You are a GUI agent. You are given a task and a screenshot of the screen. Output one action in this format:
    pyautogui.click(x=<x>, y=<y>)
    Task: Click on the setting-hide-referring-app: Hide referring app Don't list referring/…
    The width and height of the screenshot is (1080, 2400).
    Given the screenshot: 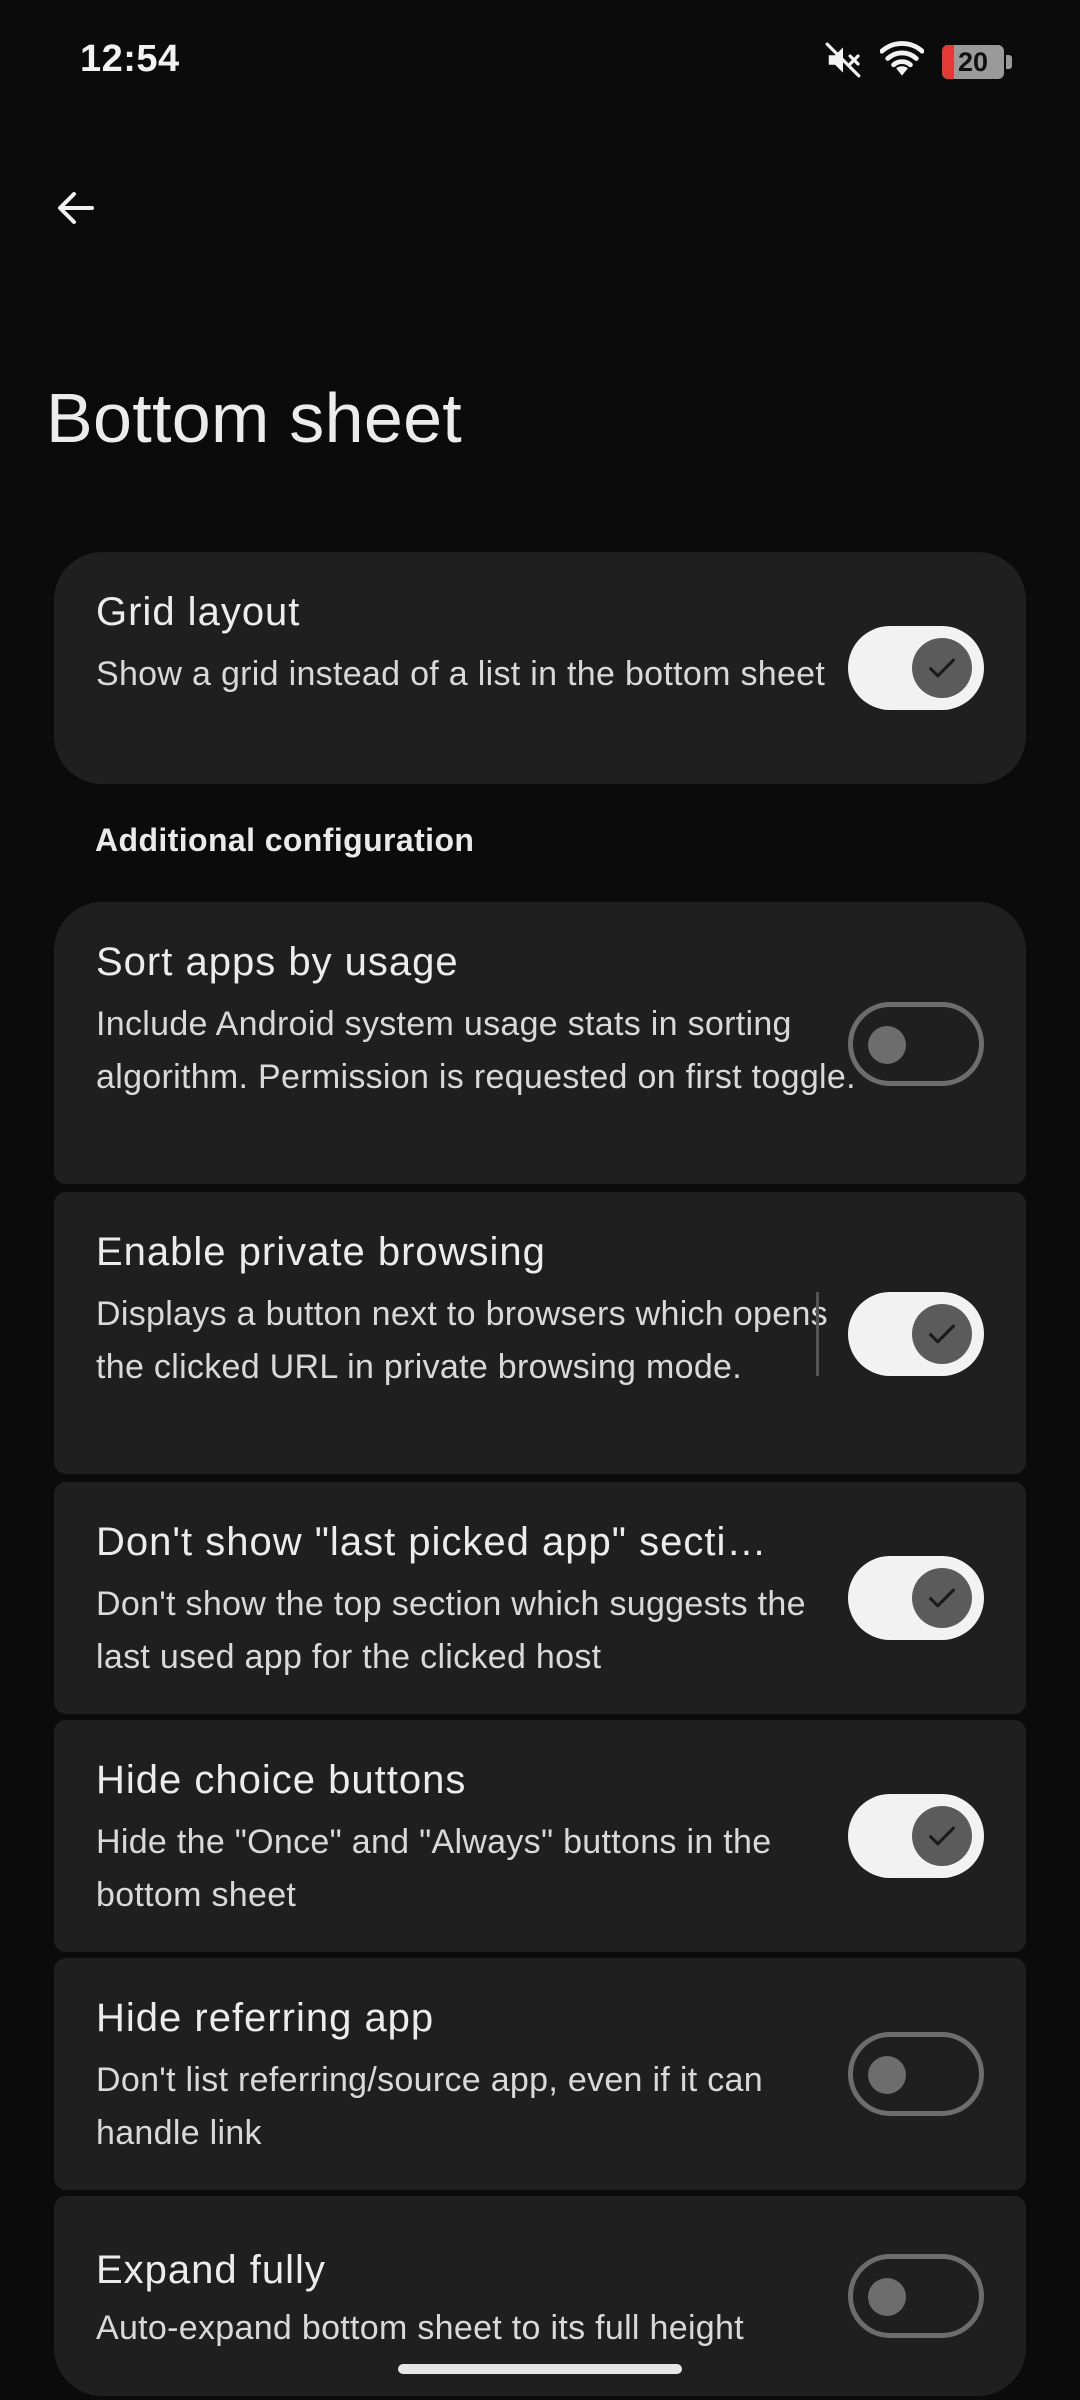 What is the action you would take?
    pyautogui.click(x=540, y=2074)
    